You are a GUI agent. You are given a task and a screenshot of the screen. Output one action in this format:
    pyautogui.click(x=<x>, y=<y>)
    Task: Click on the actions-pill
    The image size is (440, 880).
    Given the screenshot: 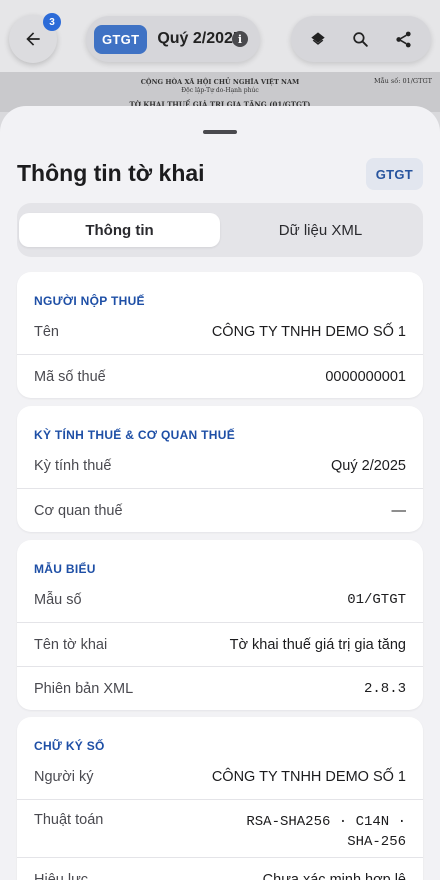 What is the action you would take?
    pyautogui.click(x=361, y=39)
    